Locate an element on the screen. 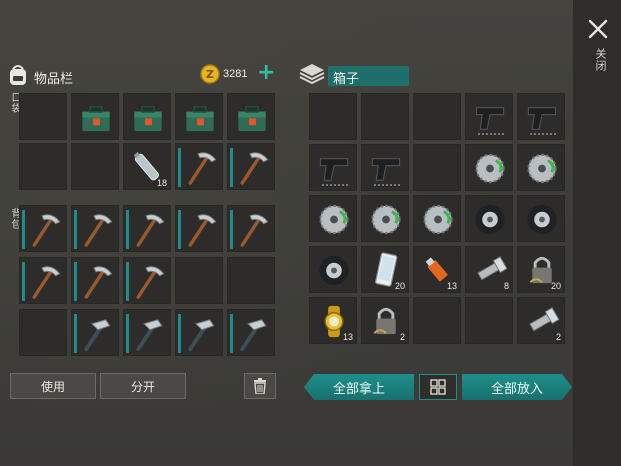 This screenshot has width=621, height=466. box-slot: 8 is located at coordinates (489, 269).